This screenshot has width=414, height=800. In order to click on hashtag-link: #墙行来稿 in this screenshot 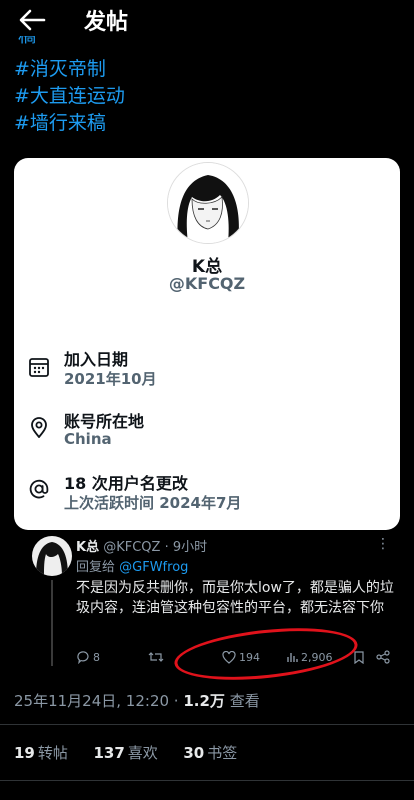, I will do `click(69, 123)`.